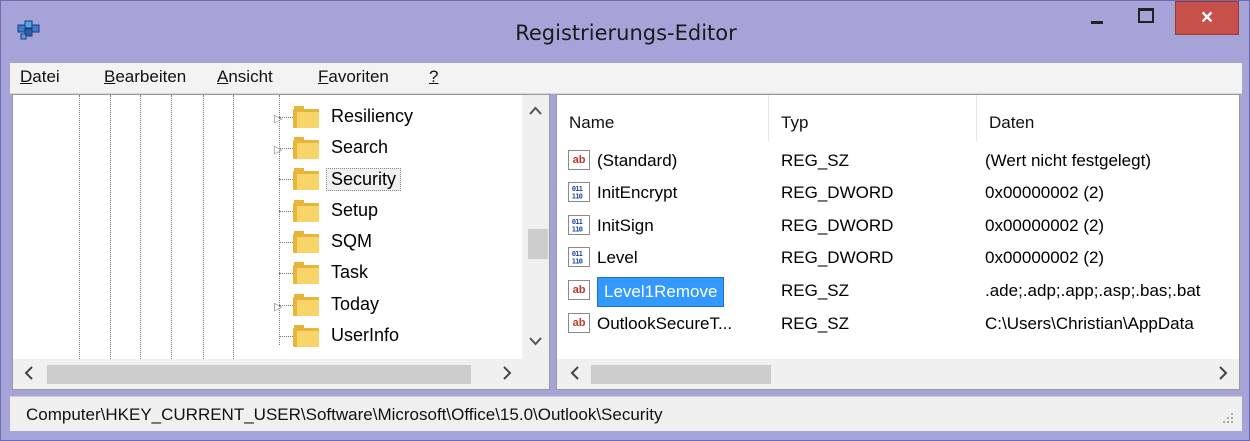  Describe the element at coordinates (626, 78) in the screenshot. I see `menu-bar: Datei Bearbeiten Ansicht Favoriten ?` at that location.